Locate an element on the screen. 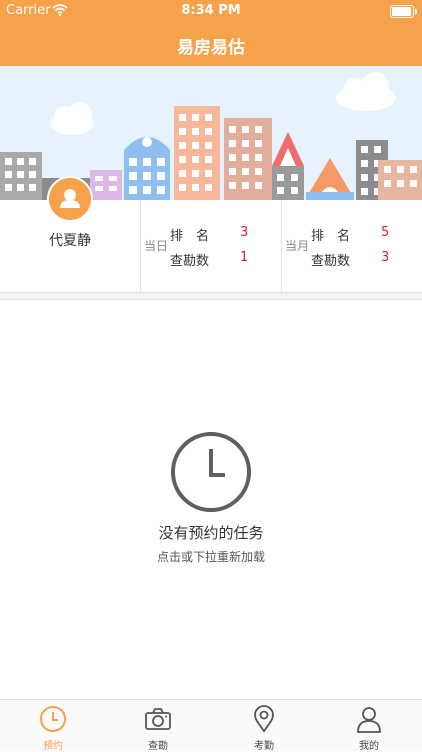 Image resolution: width=422 pixels, height=752 pixels. section-separator is located at coordinates (211, 296).